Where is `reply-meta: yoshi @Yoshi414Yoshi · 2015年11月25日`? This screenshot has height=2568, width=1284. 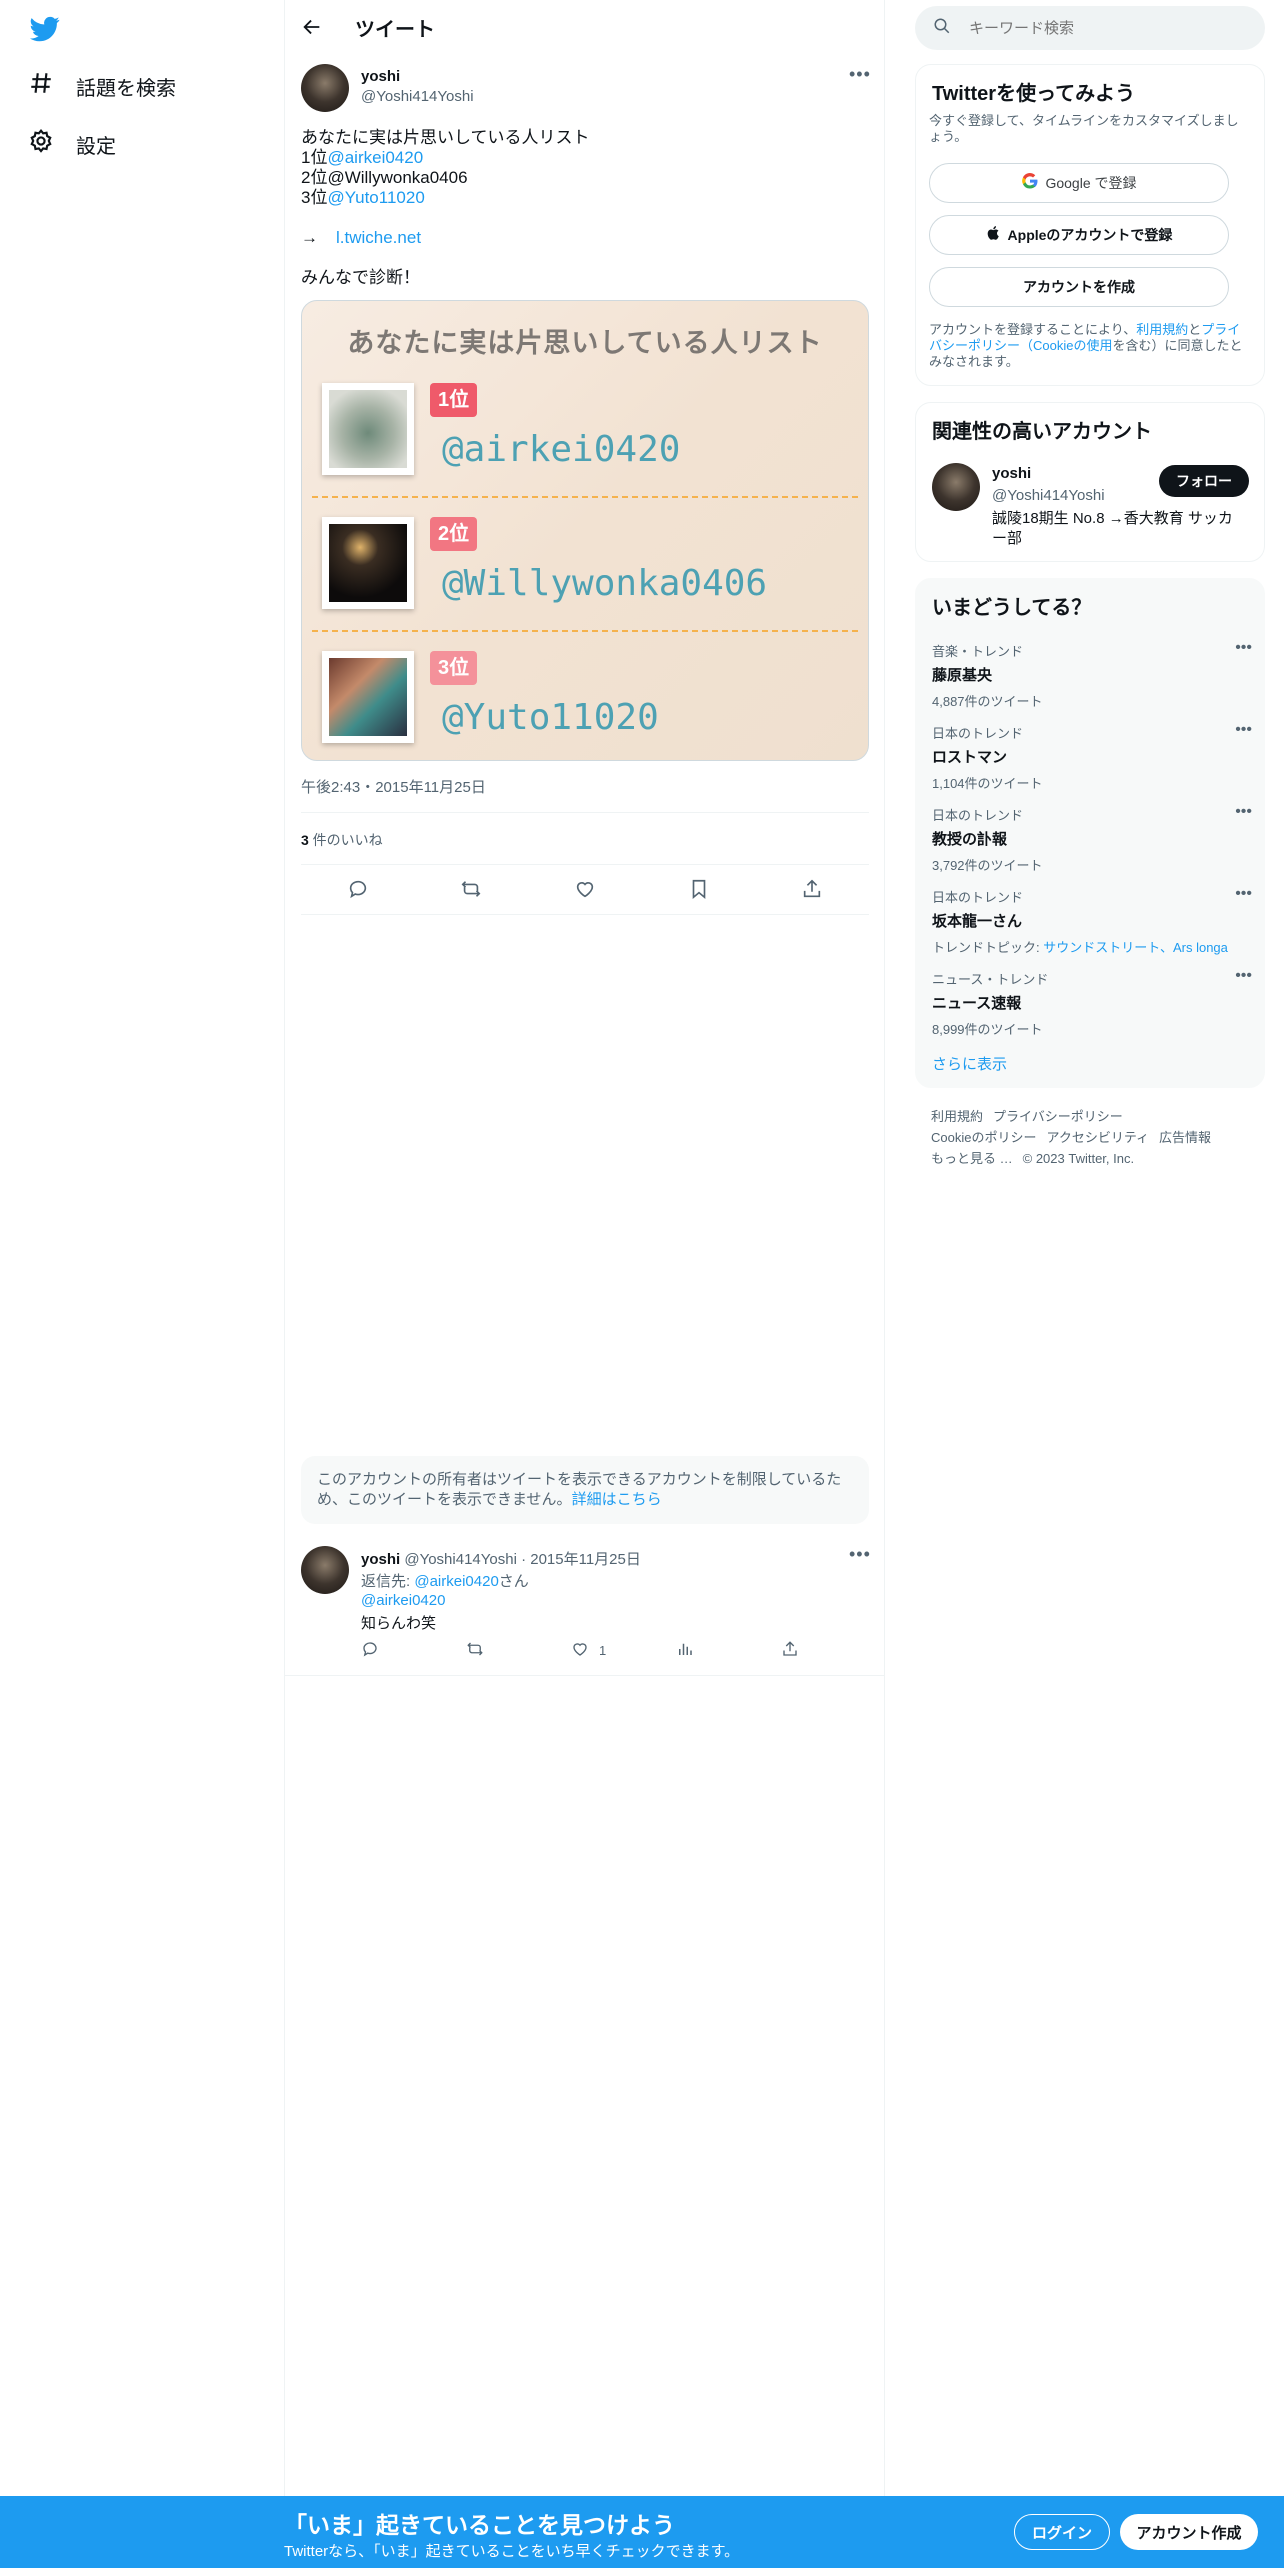 reply-meta: yoshi @Yoshi414Yoshi · 2015年11月25日 is located at coordinates (501, 1558).